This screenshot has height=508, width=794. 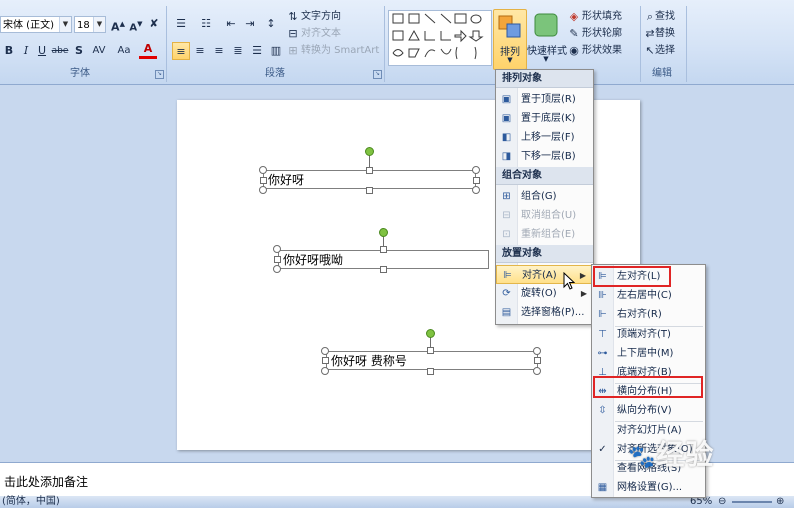 I want to click on distribute-vertical-item: ⇳ 纵向分布(V), so click(x=648, y=410).